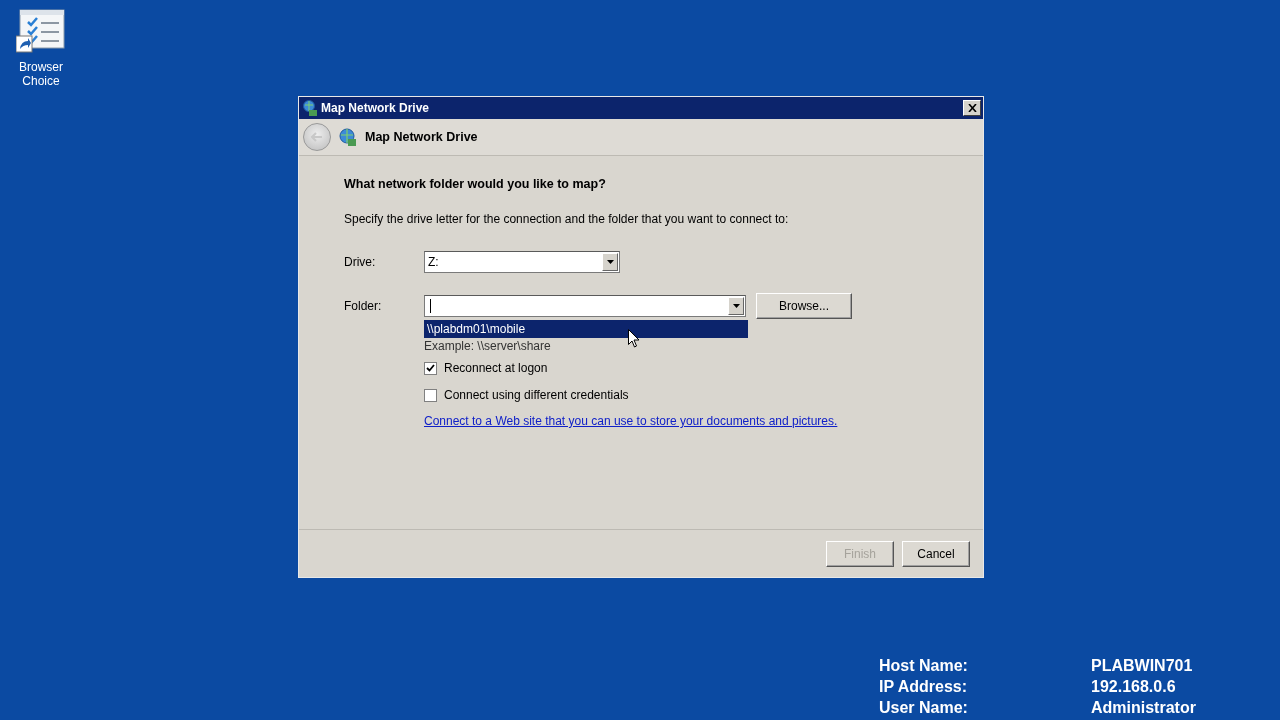  Describe the element at coordinates (1142, 666) in the screenshot. I see `info-value: PLABWIN701` at that location.